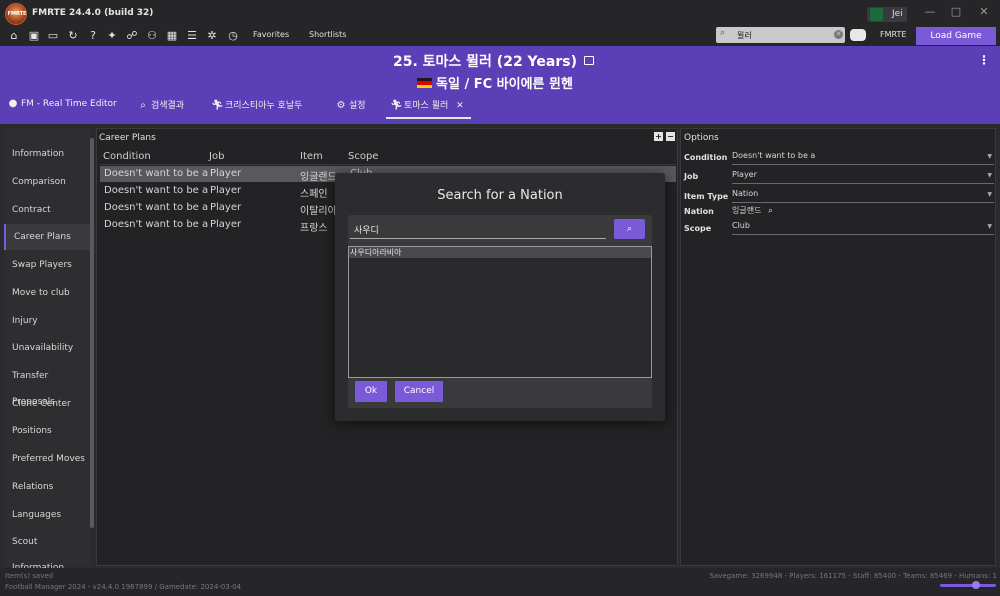  Describe the element at coordinates (419, 391) in the screenshot. I see `cancel-button: Cancel` at that location.